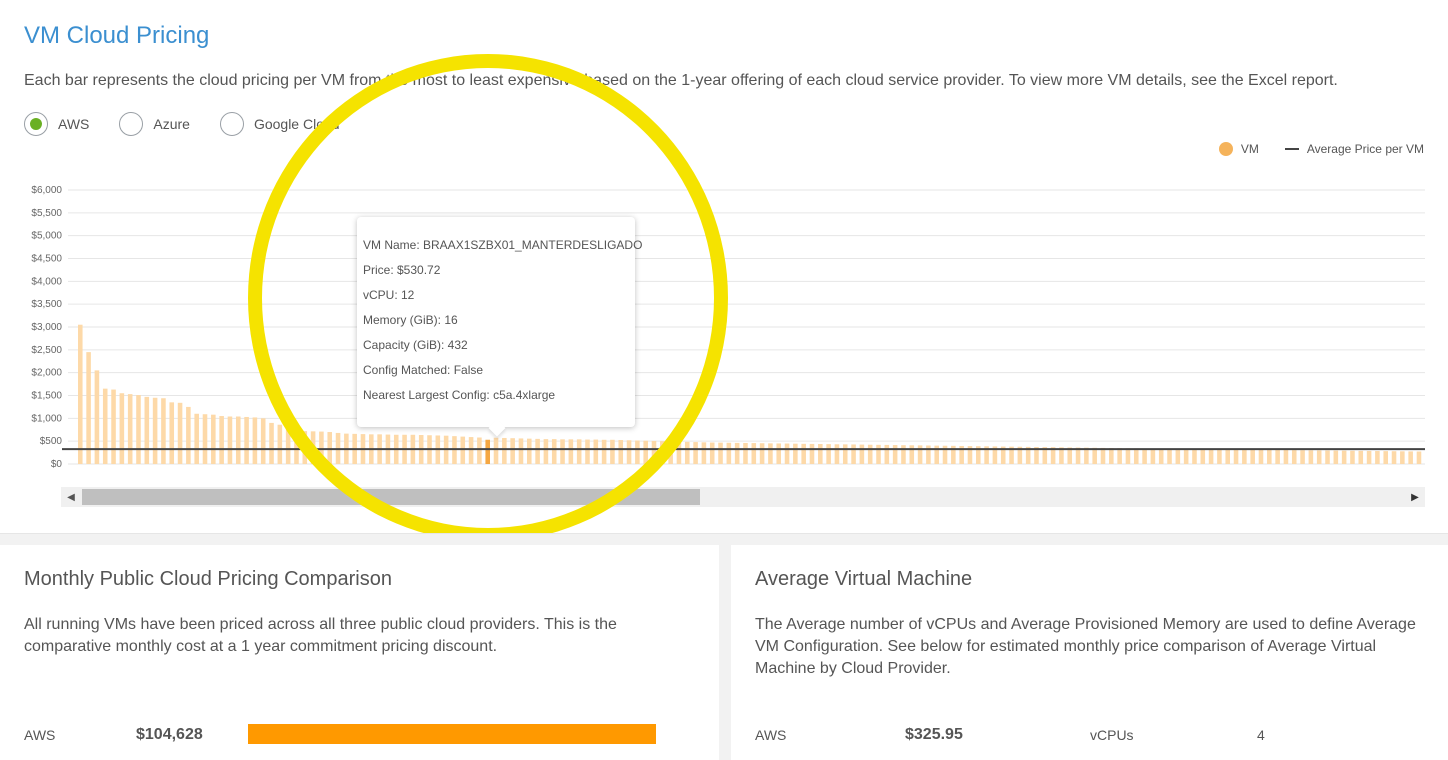  Describe the element at coordinates (1415, 497) in the screenshot. I see `scroll-right-icon: ▶` at that location.